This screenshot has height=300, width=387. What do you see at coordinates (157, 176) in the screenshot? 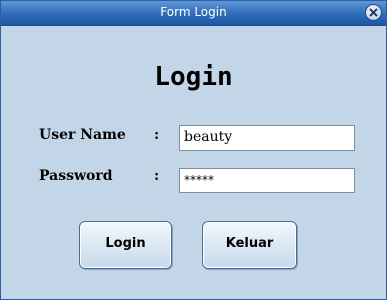
I see `password-colon: :` at bounding box center [157, 176].